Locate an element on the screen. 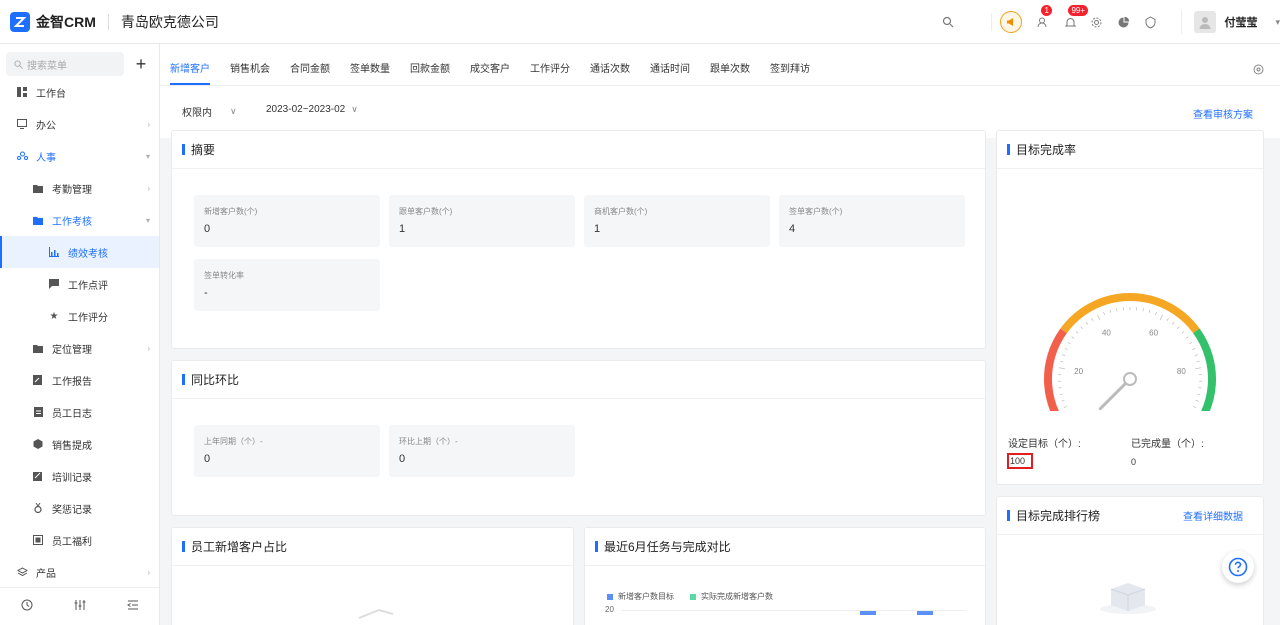  tab-call-duration: 通话时间 is located at coordinates (670, 72).